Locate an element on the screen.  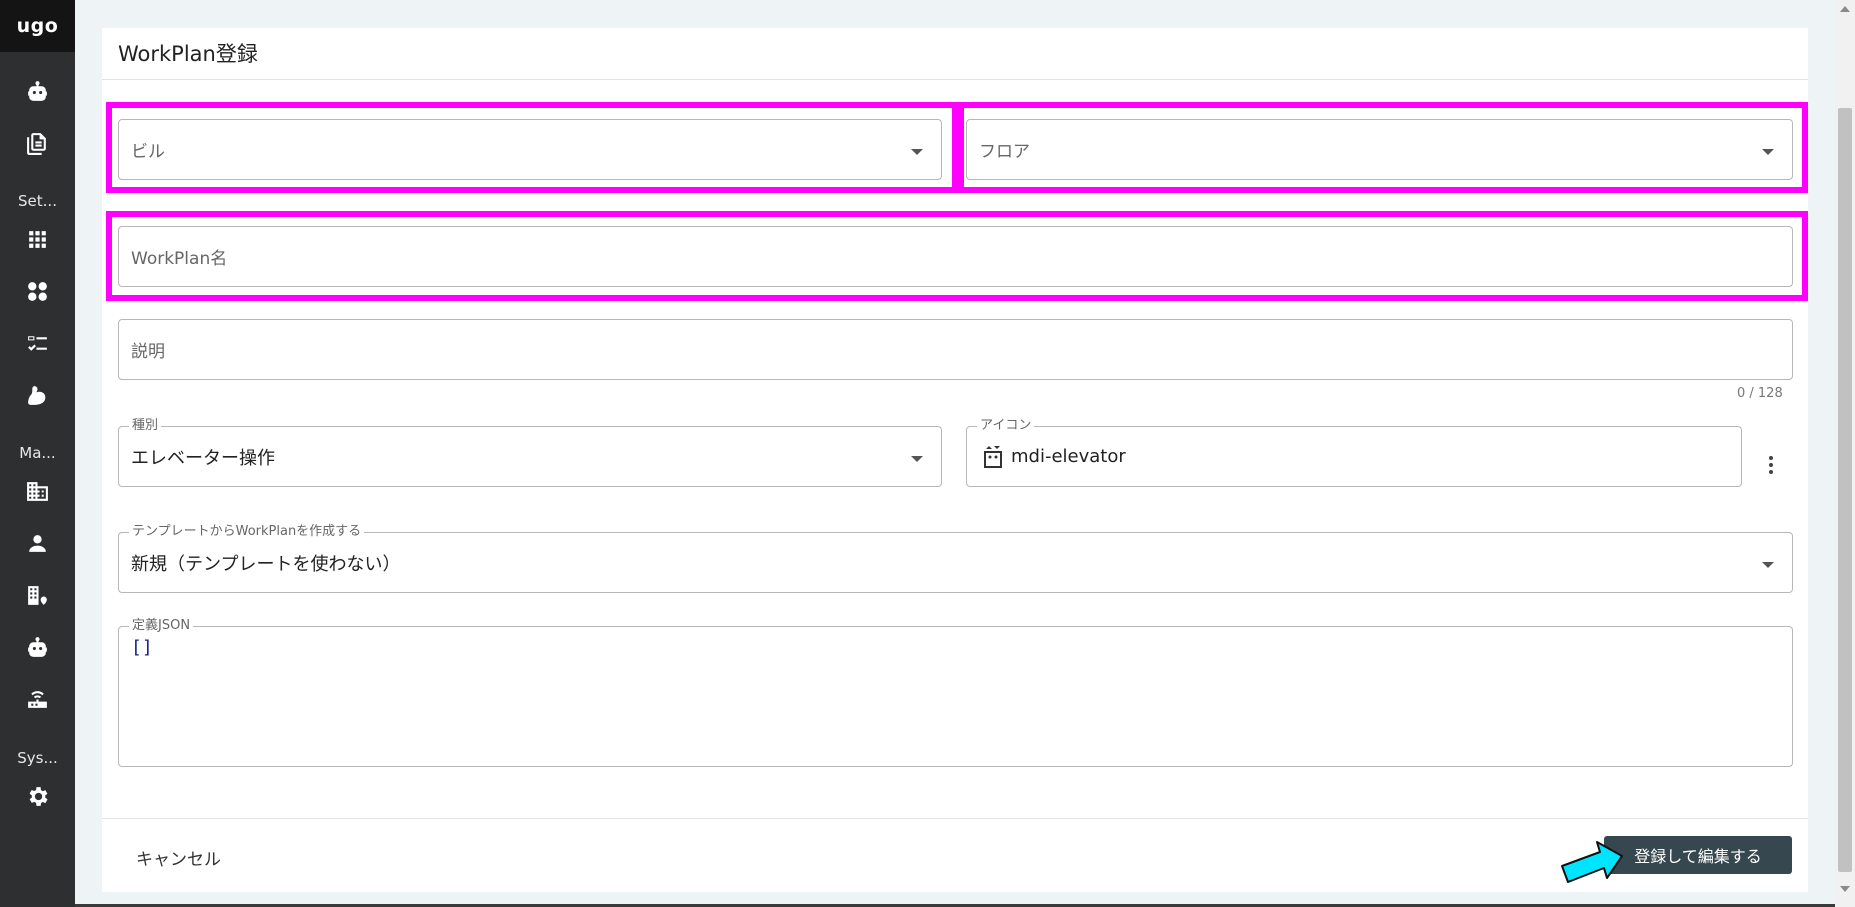
page-scrollbar is located at coordinates (1845, 453).